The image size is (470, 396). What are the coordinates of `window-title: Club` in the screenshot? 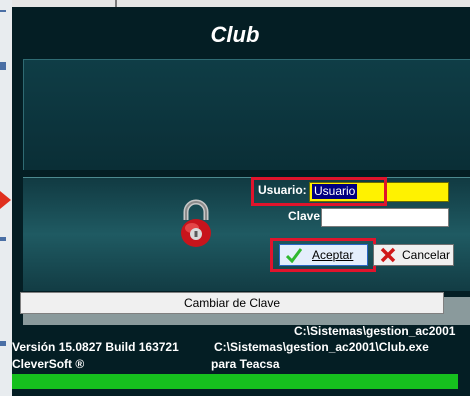 It's located at (229, 32).